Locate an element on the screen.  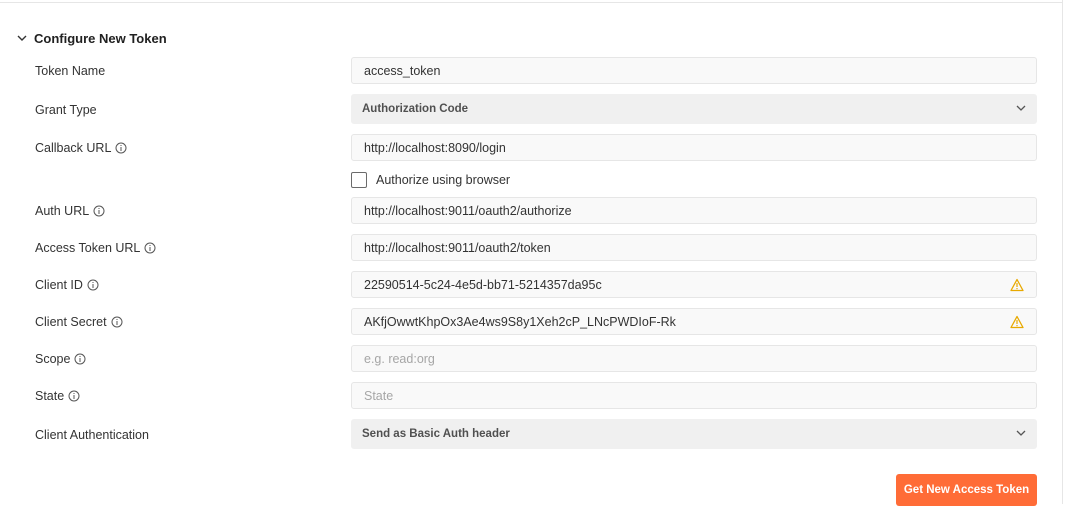
grant-type-value: Authorization Code is located at coordinates (415, 109).